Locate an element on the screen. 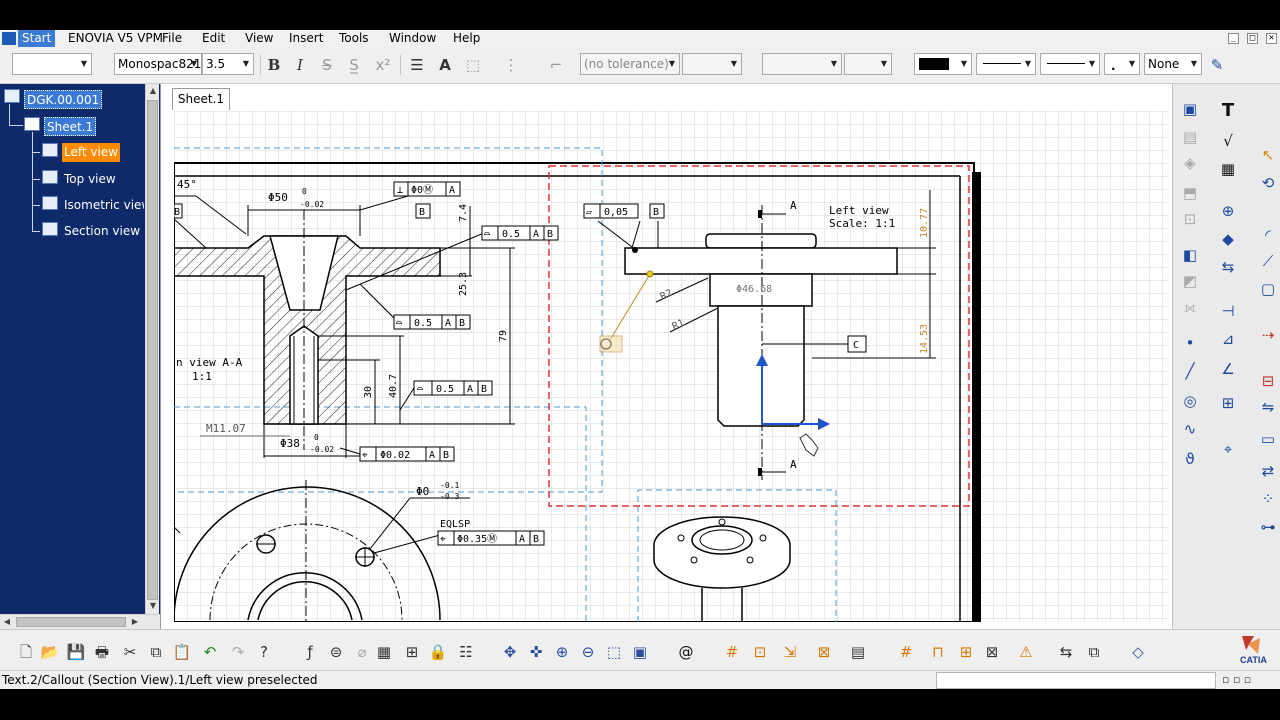 The height and width of the screenshot is (720, 1280). font-size-combo: 3.5 ▼ is located at coordinates (228, 64).